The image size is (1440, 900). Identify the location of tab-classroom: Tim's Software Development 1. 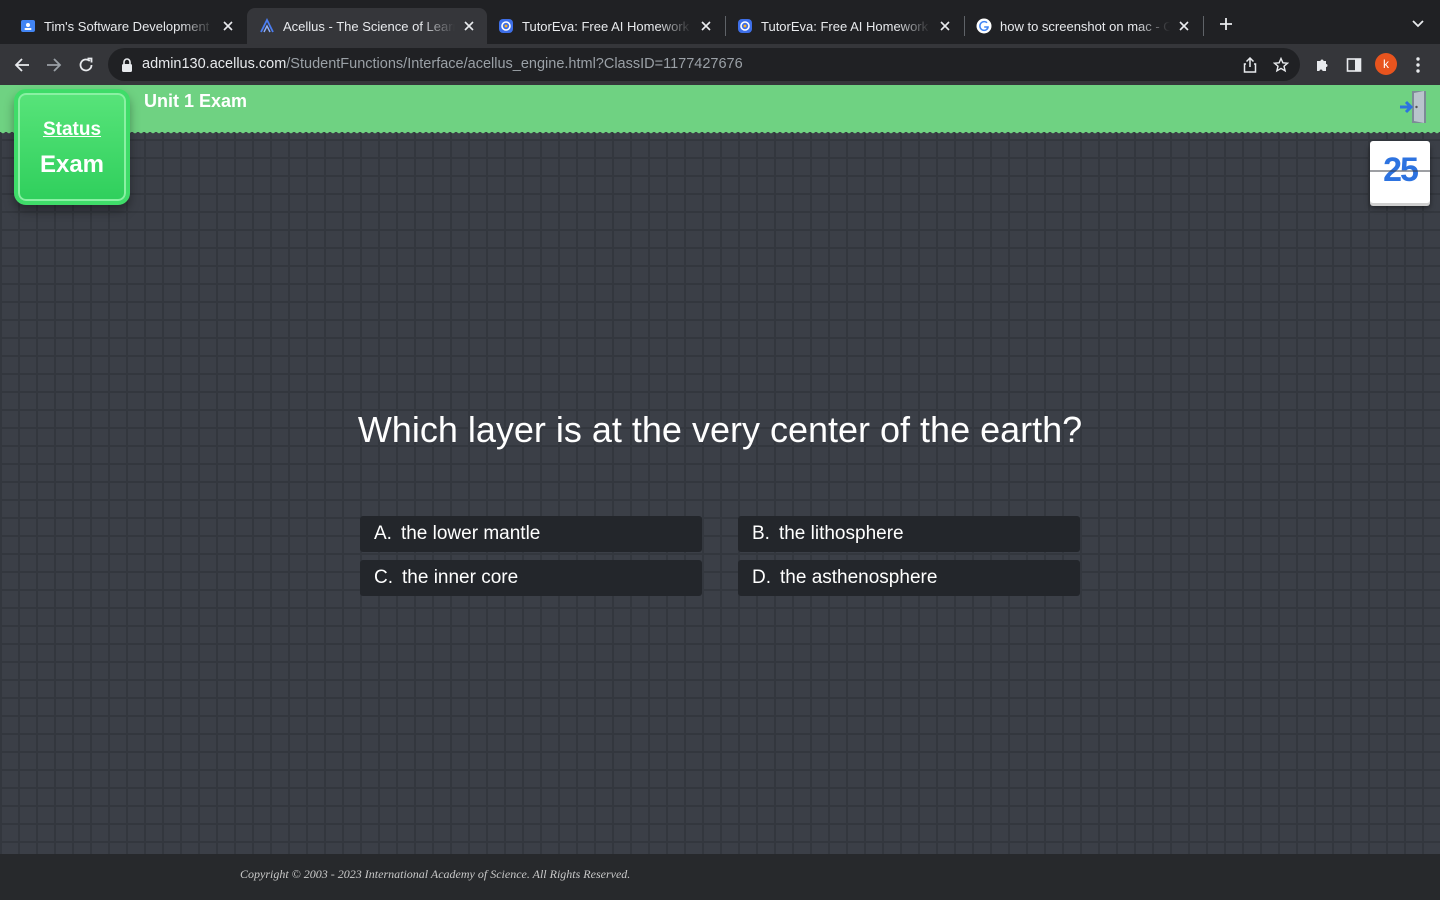
(127, 26).